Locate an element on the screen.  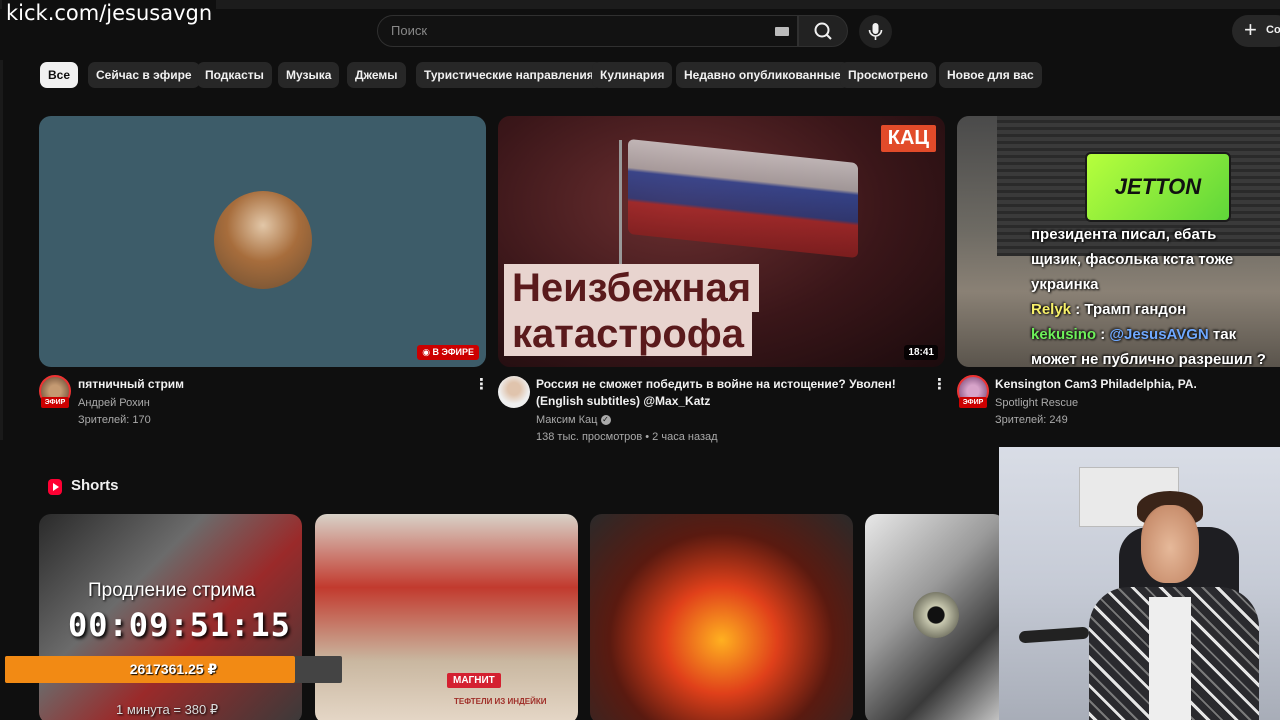
flag-image is located at coordinates (743, 198).